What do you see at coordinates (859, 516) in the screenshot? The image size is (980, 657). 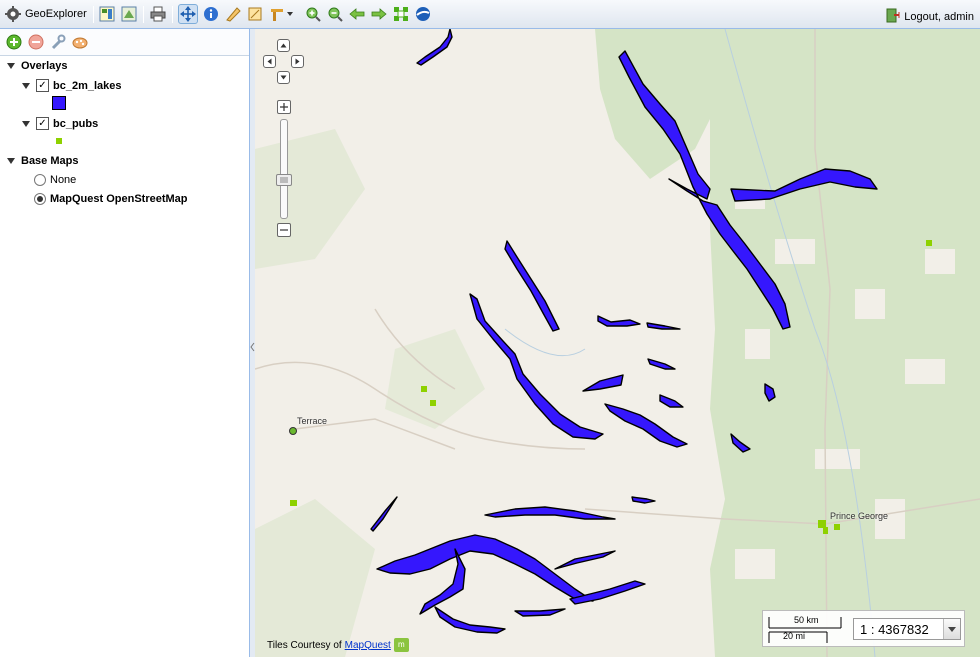 I see `city-label-prince-george: Prince George` at bounding box center [859, 516].